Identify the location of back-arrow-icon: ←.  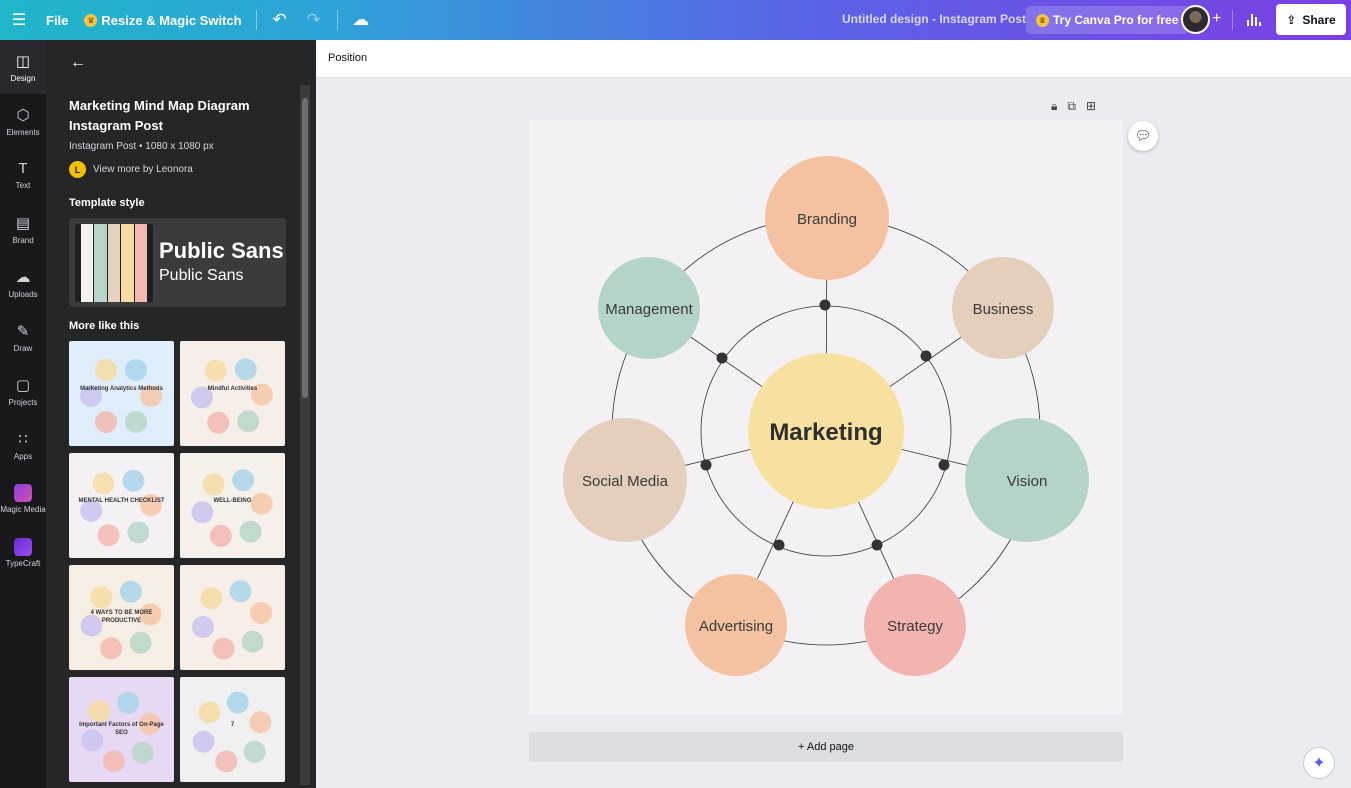
(78, 63).